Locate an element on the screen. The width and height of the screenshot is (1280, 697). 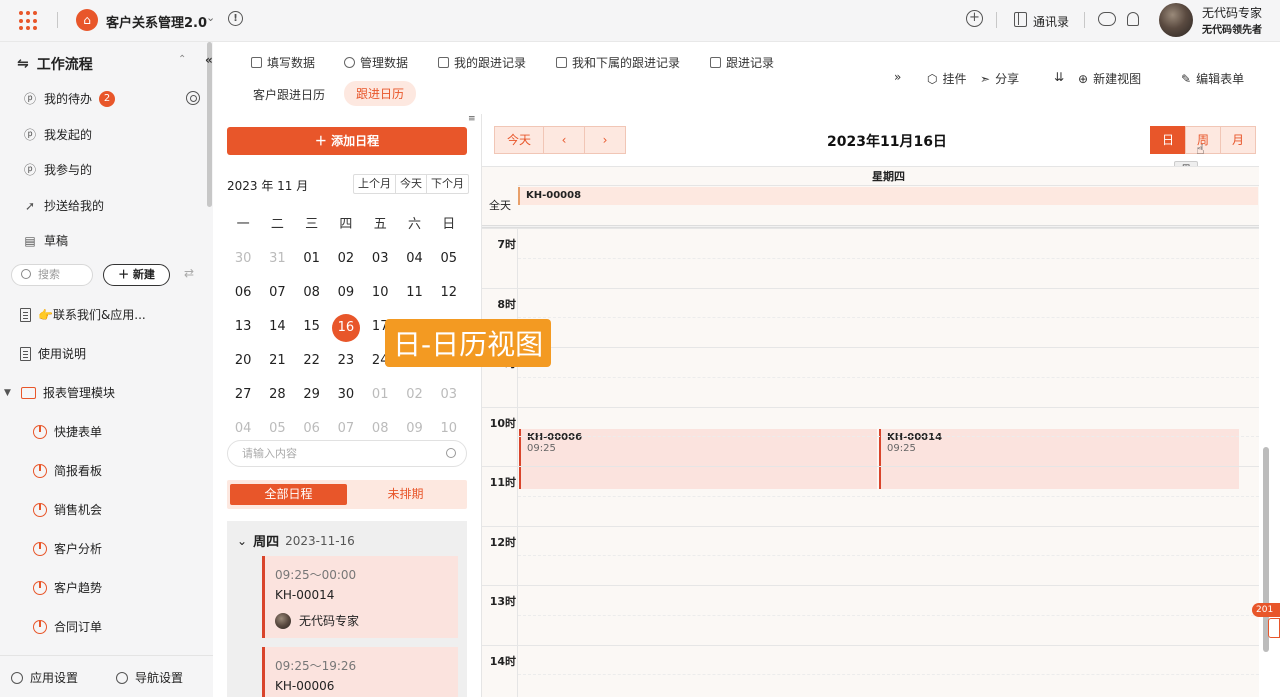
avatar is located at coordinates (1176, 20).